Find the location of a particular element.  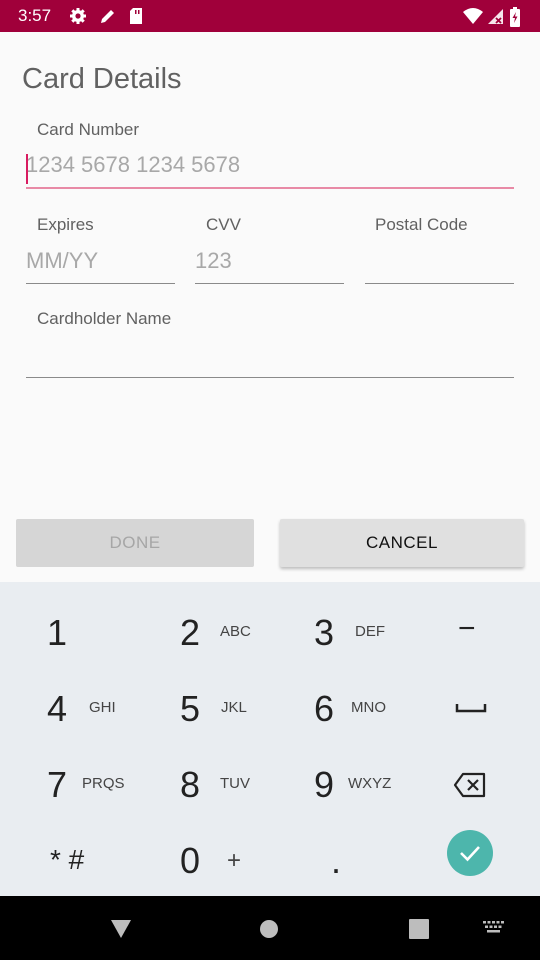

pencil-icon is located at coordinates (107, 16).